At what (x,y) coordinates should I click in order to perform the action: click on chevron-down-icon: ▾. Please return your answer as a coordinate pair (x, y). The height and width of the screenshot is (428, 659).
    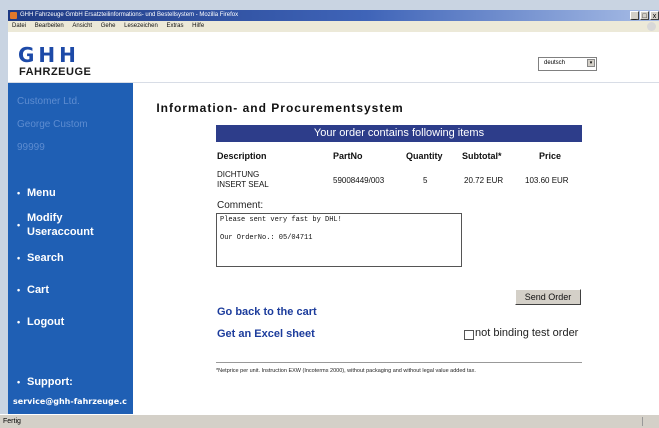
    Looking at the image, I should click on (591, 63).